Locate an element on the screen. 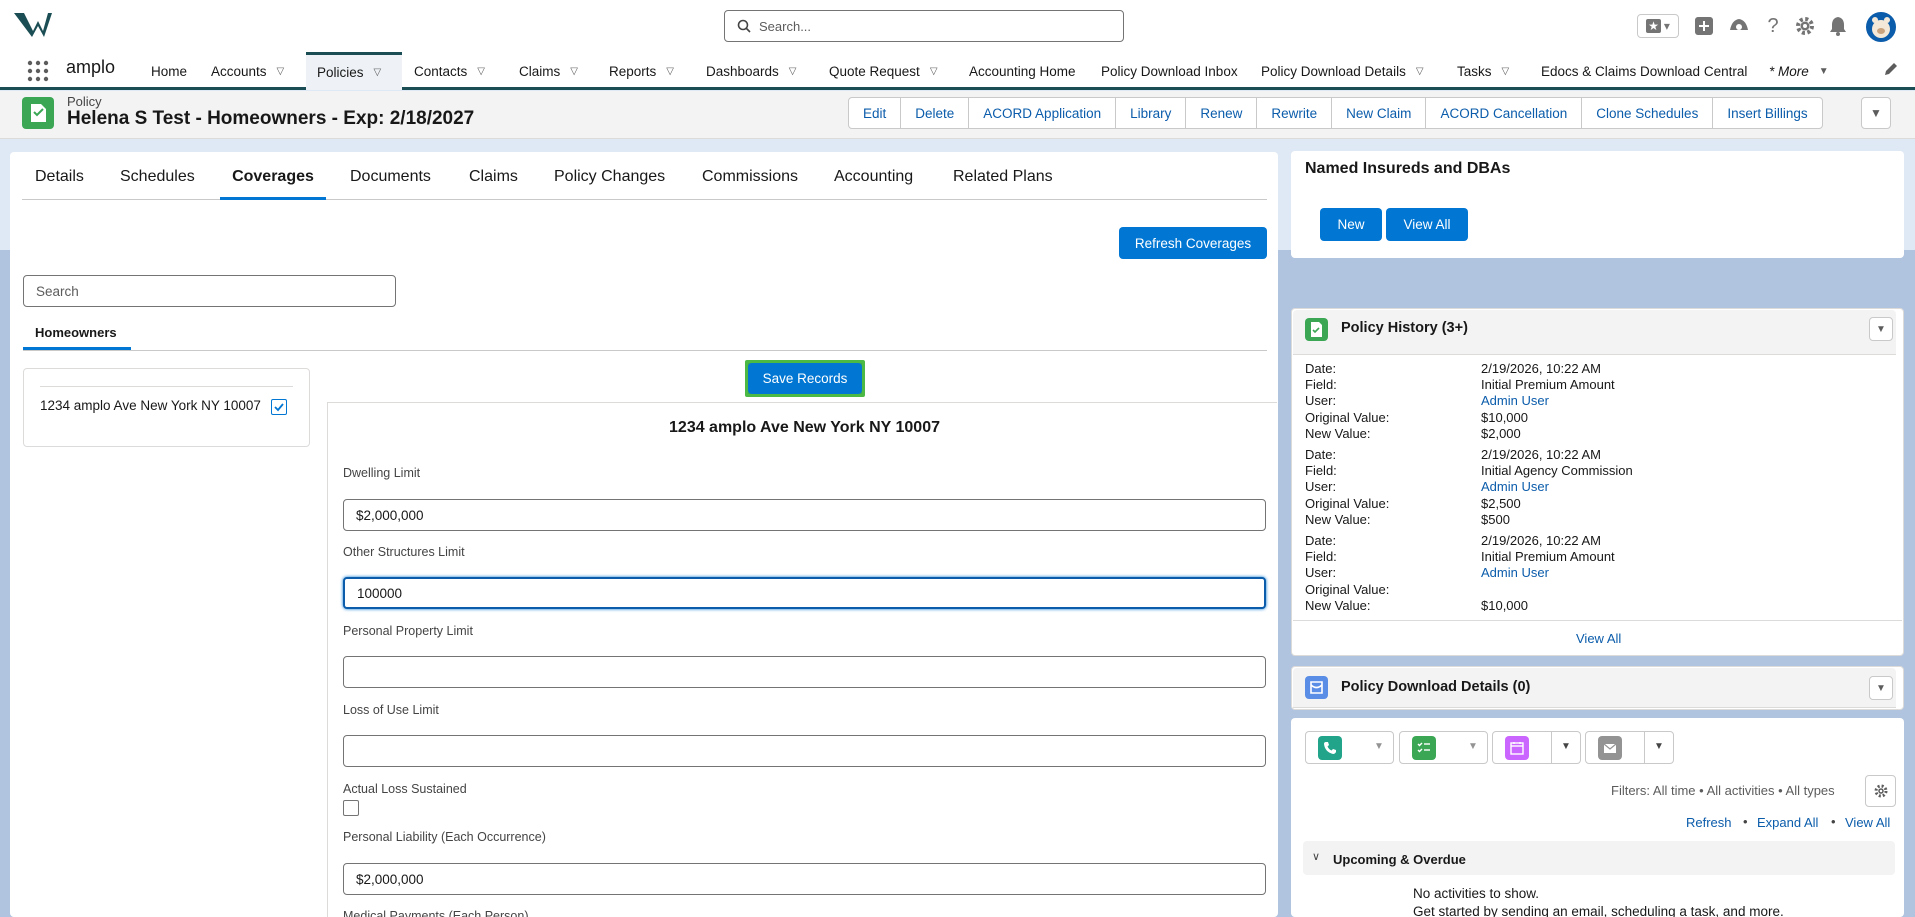 This screenshot has width=1915, height=917. help-icon: ? is located at coordinates (1773, 26).